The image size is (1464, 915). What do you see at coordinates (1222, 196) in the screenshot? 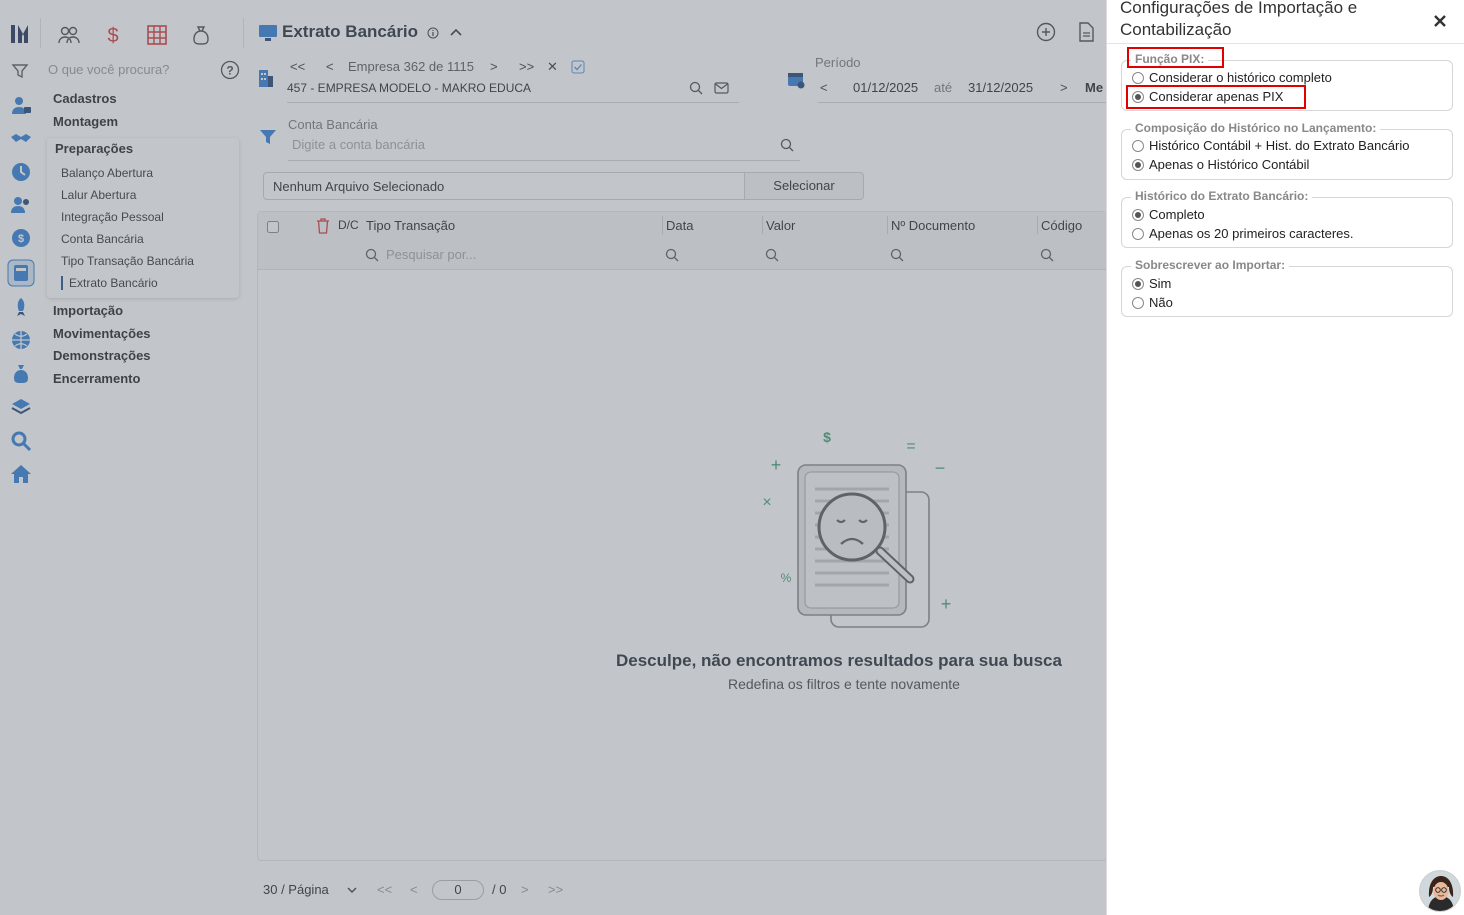
I see `statement-history-legend: Histórico do Extrato Bancário:` at bounding box center [1222, 196].